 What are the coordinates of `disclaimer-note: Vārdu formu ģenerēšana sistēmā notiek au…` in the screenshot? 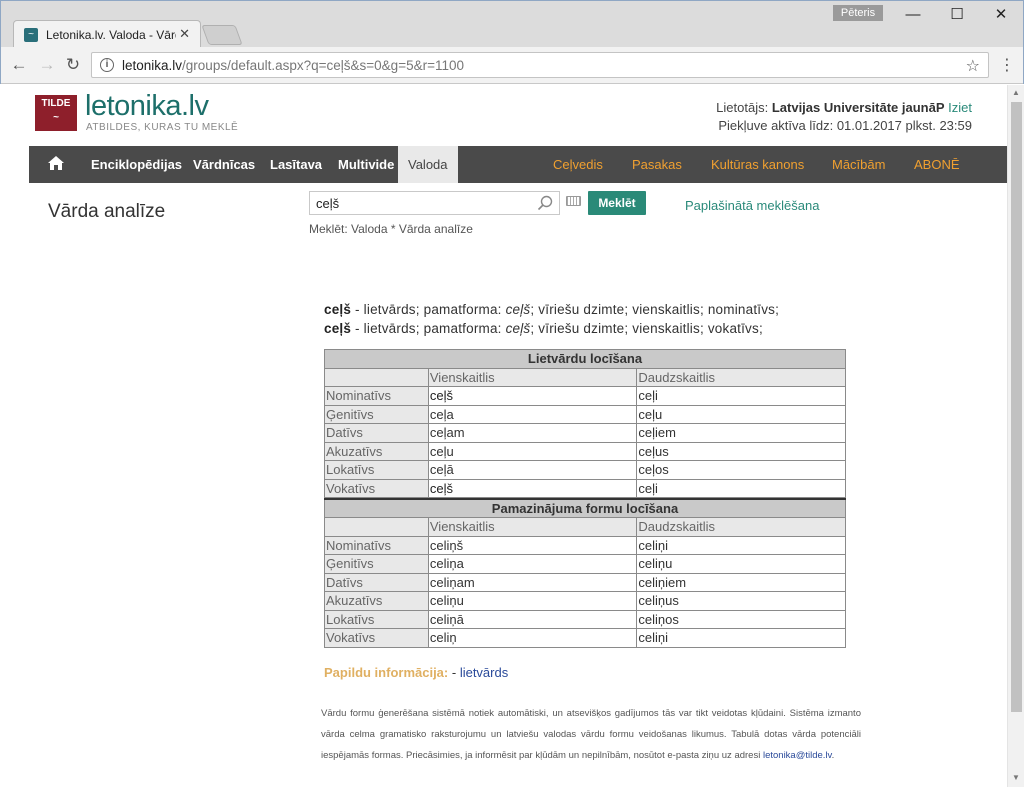 It's located at (591, 734).